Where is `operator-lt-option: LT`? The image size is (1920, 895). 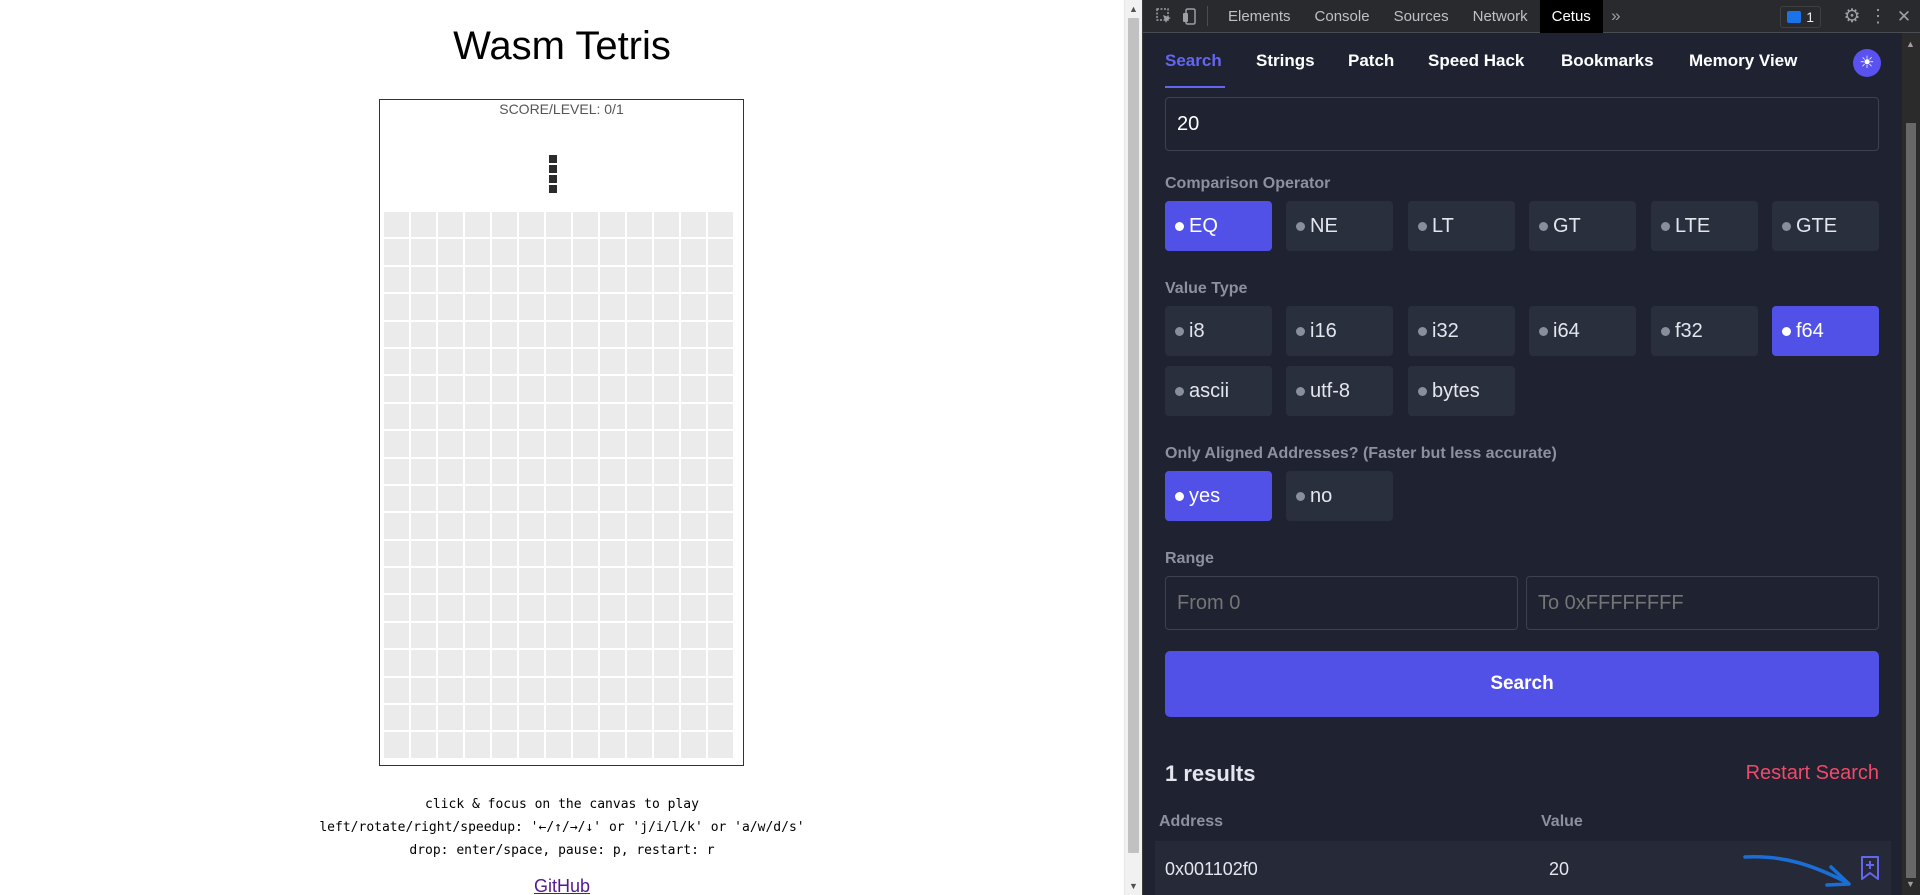
operator-lt-option: LT is located at coordinates (1461, 226).